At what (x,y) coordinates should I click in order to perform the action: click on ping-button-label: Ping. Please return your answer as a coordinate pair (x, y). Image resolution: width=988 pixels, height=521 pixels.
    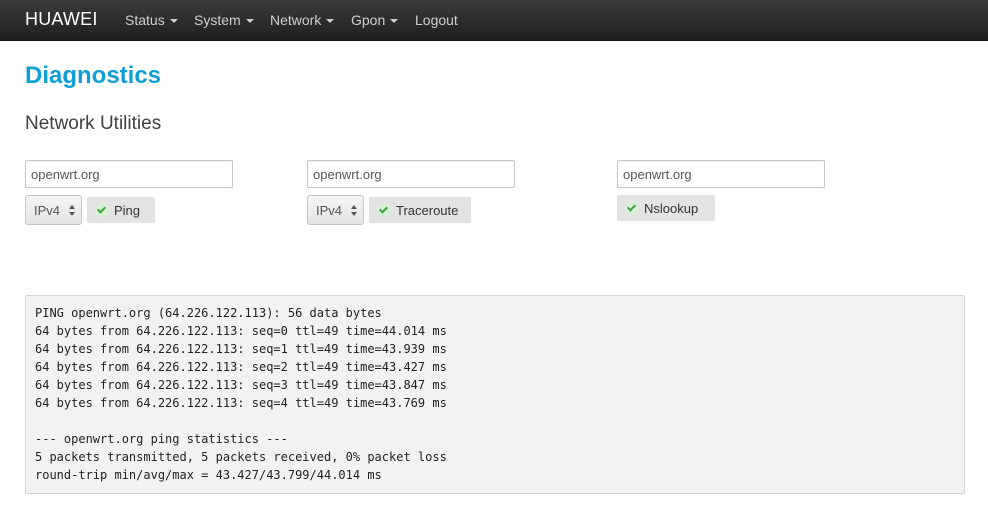
    Looking at the image, I should click on (127, 210).